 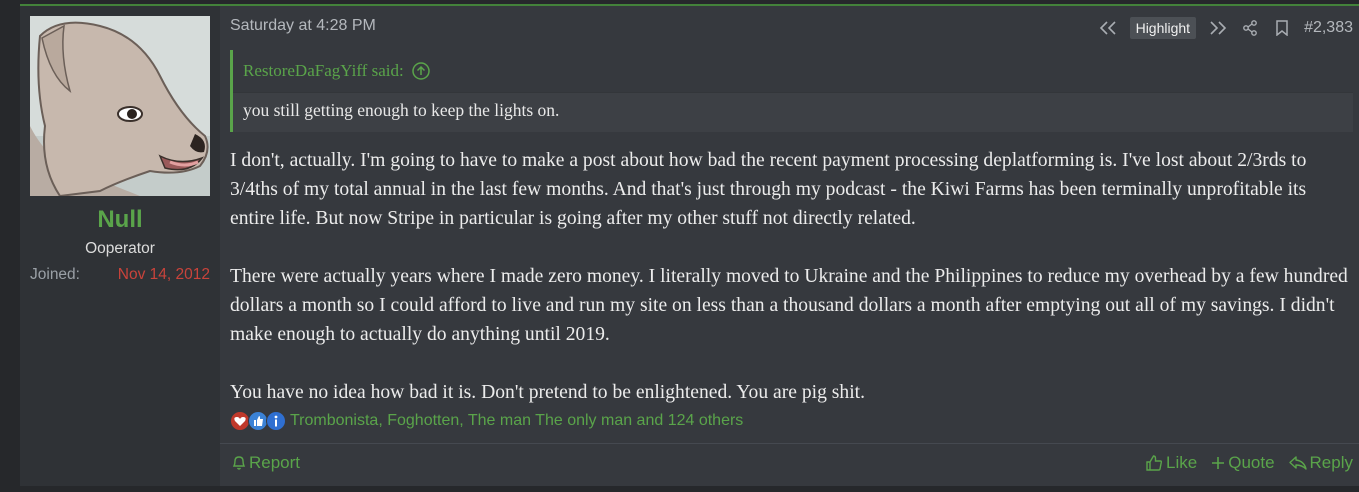 I want to click on report-button: Report, so click(x=266, y=463).